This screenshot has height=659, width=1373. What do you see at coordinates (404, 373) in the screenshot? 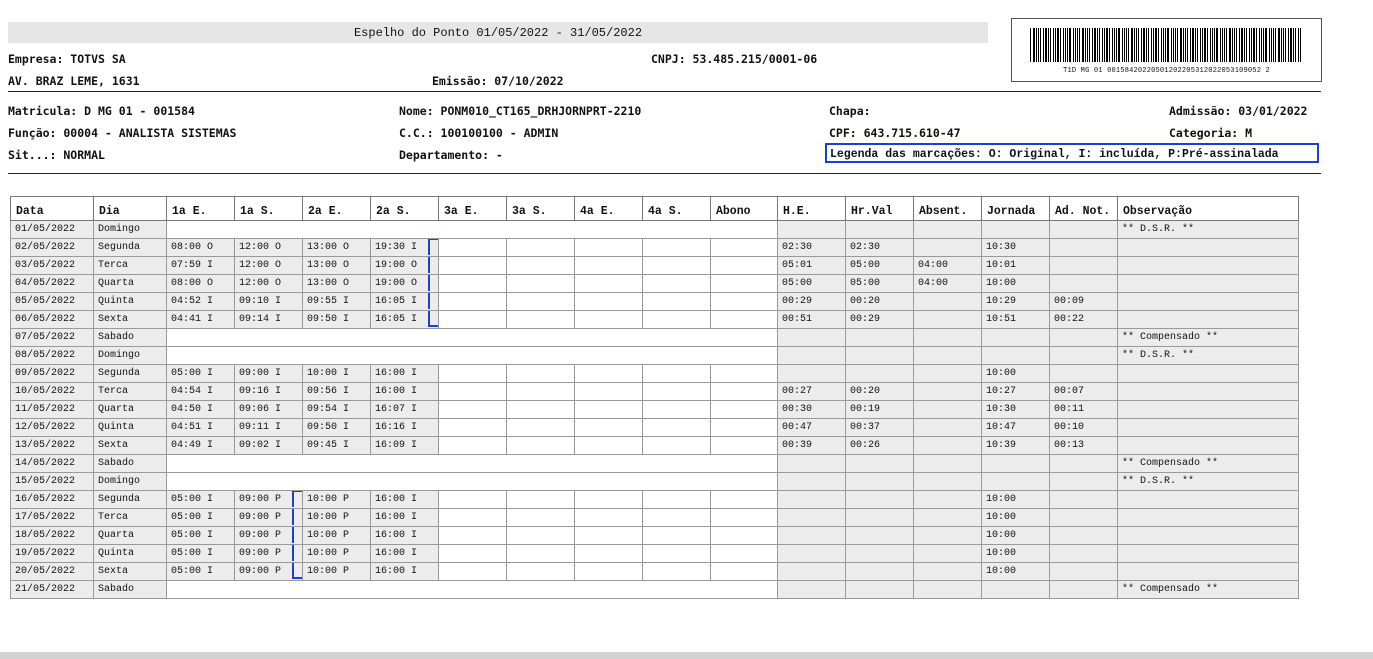
I see `cell-s2: 16:00 I` at bounding box center [404, 373].